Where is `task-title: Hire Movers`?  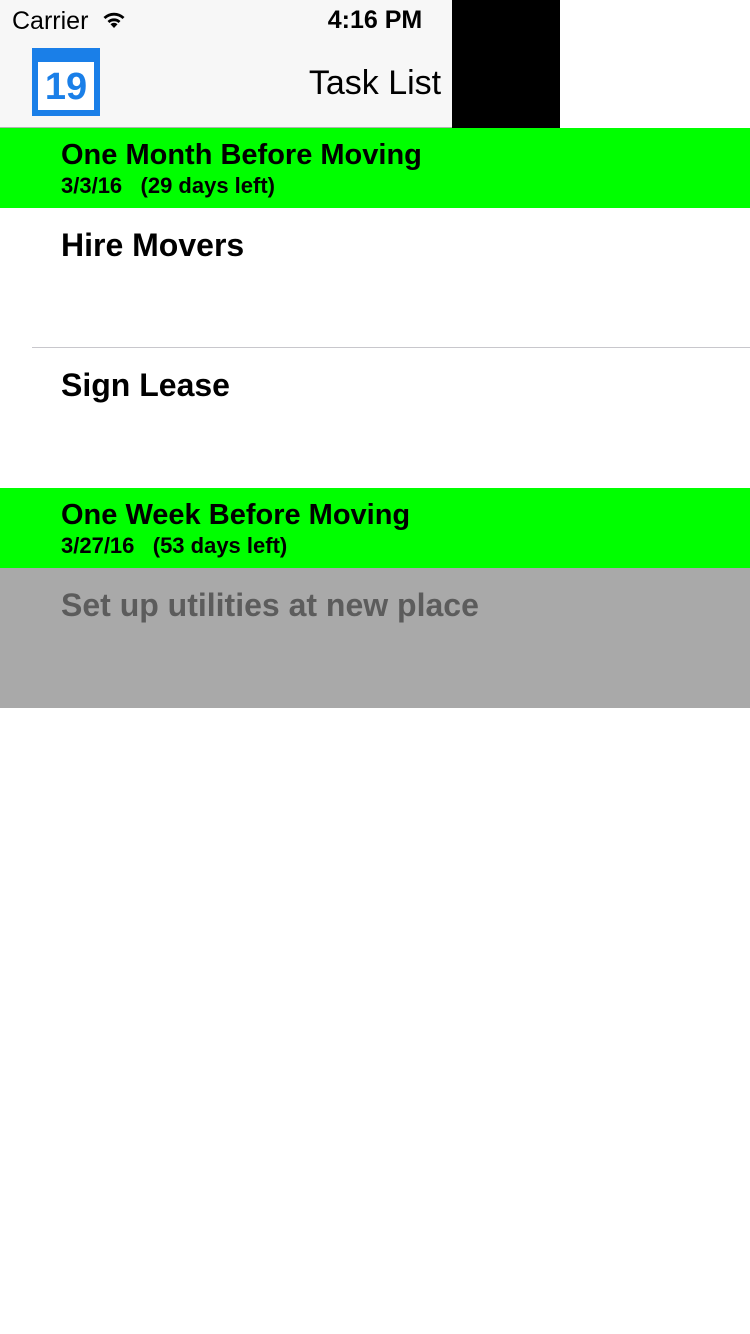 task-title: Hire Movers is located at coordinates (153, 245).